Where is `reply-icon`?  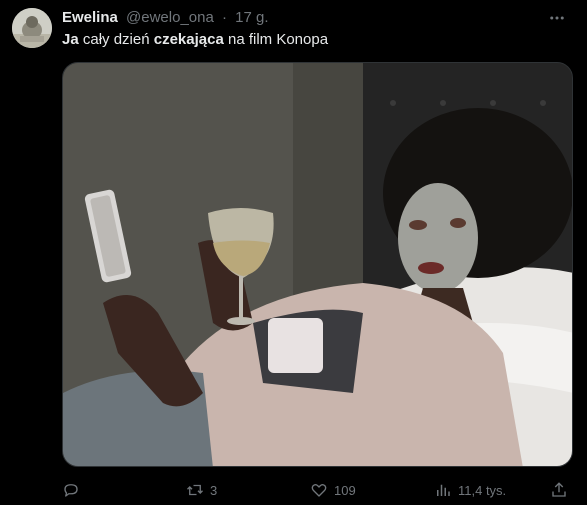 reply-icon is located at coordinates (71, 490).